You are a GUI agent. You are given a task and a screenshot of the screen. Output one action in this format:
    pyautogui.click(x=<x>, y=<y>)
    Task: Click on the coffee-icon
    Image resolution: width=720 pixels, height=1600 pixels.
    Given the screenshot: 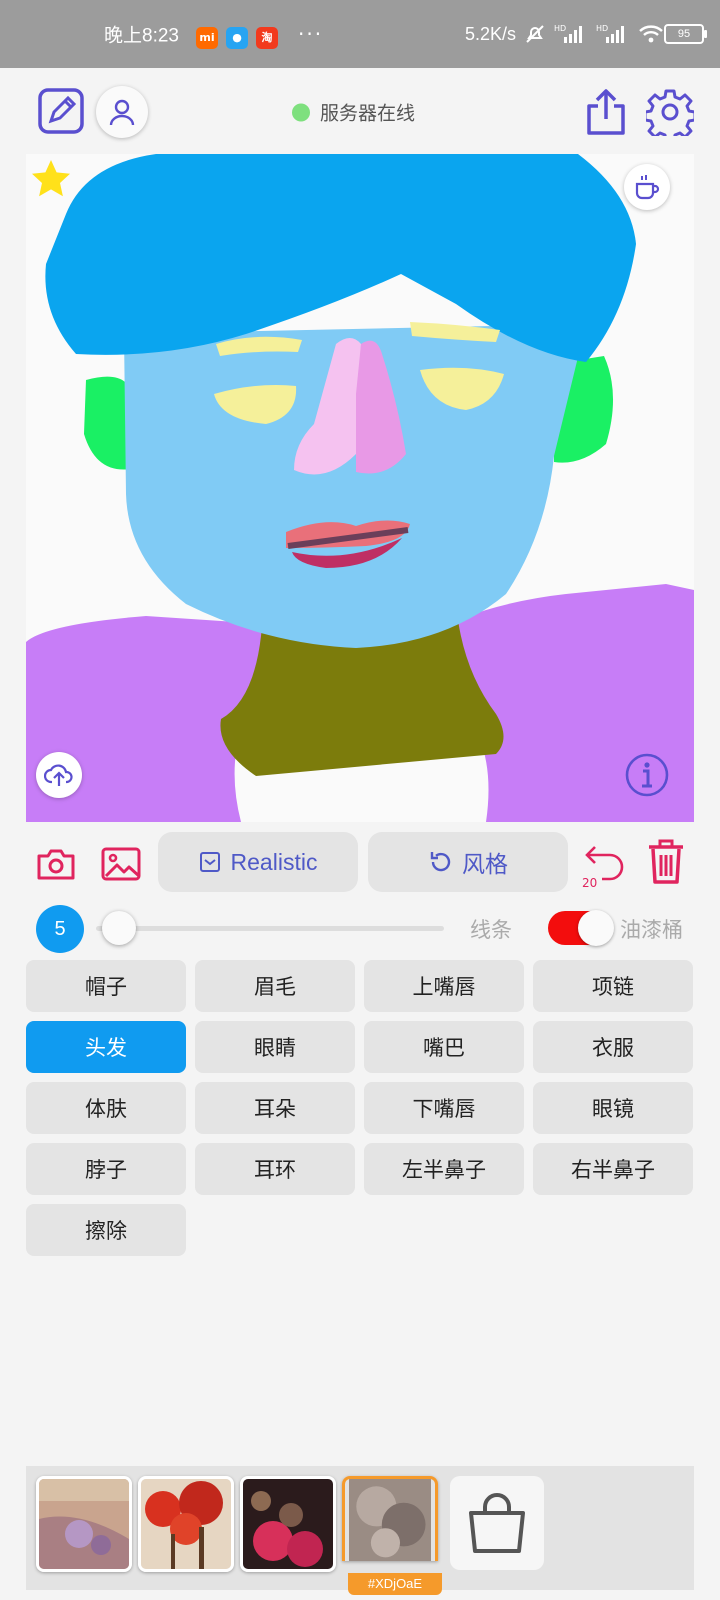 What is the action you would take?
    pyautogui.click(x=647, y=187)
    